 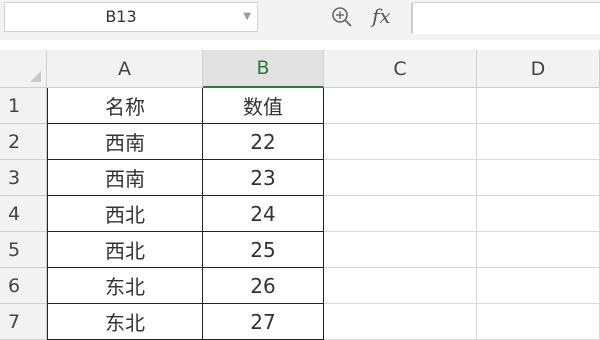 What do you see at coordinates (538, 322) in the screenshot?
I see `cell-d7` at bounding box center [538, 322].